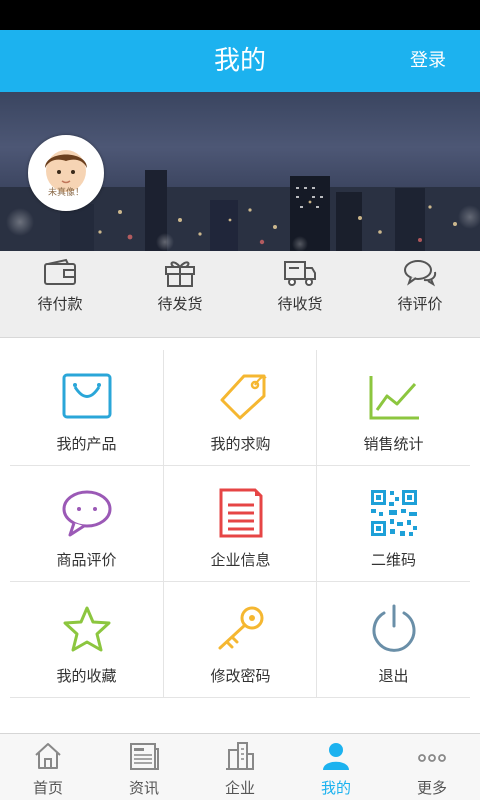  I want to click on bottom-tab-bar: 首页 资讯 企业 我的 更多, so click(240, 766).